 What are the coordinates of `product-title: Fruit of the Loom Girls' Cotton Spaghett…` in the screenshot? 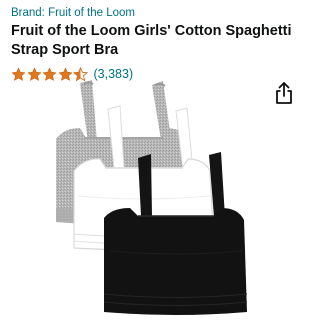 It's located at (151, 40).